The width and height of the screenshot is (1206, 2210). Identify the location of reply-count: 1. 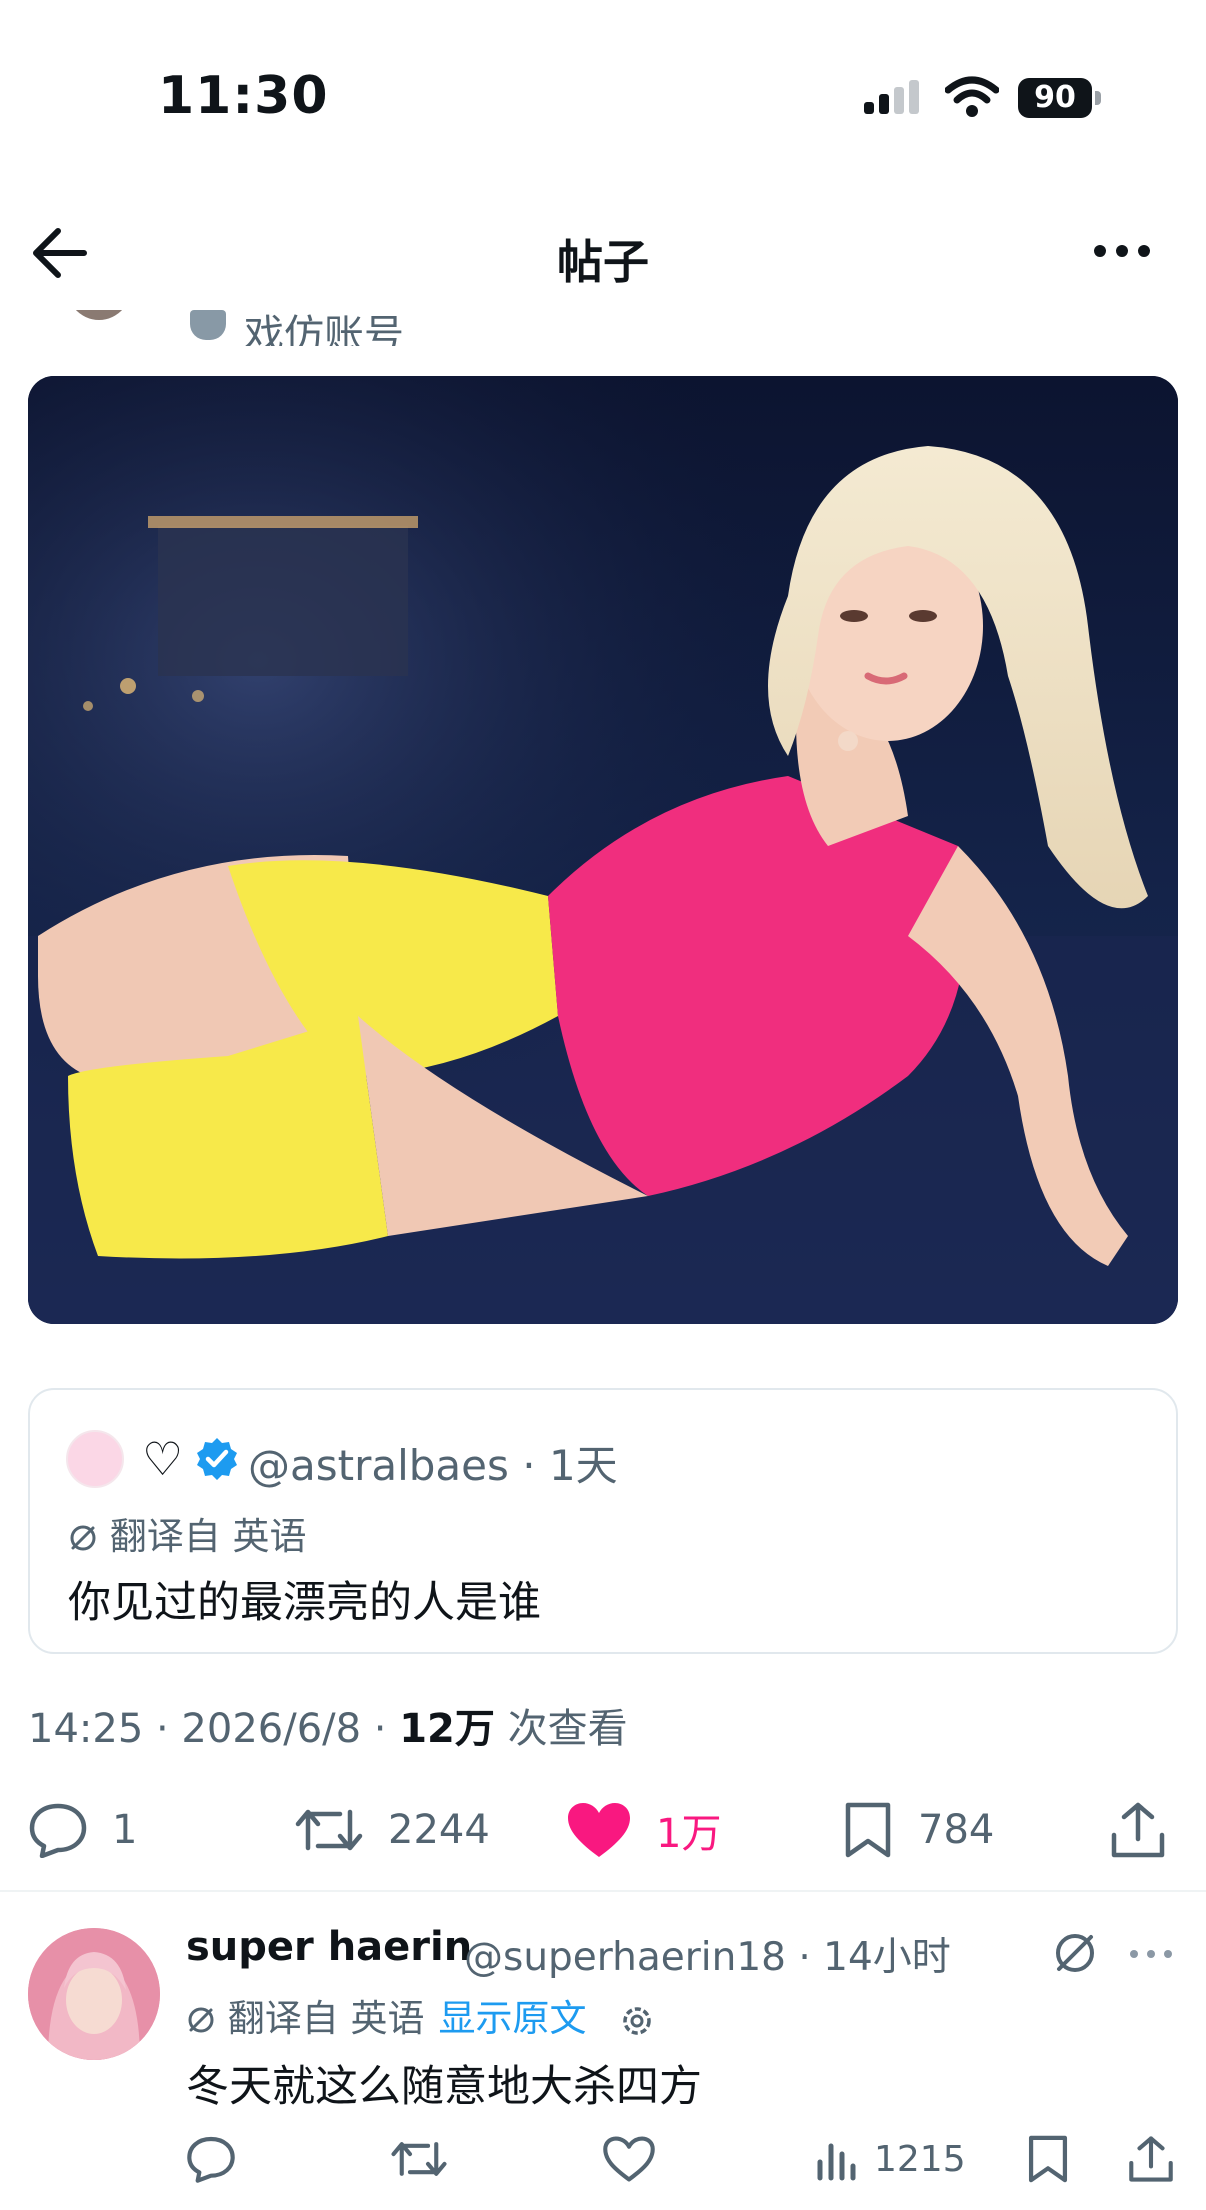
(125, 1830).